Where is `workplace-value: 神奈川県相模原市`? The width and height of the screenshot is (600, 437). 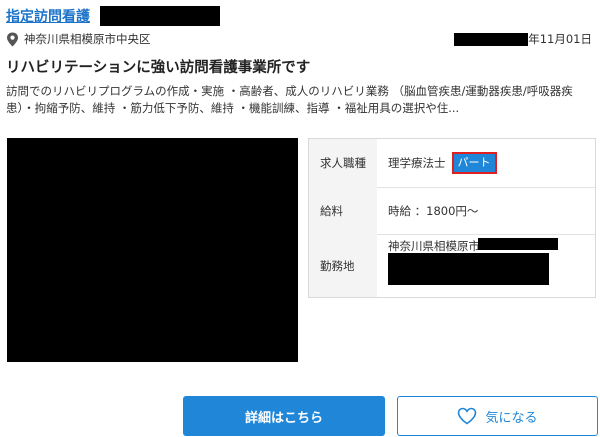 workplace-value: 神奈川県相模原市 is located at coordinates (434, 246).